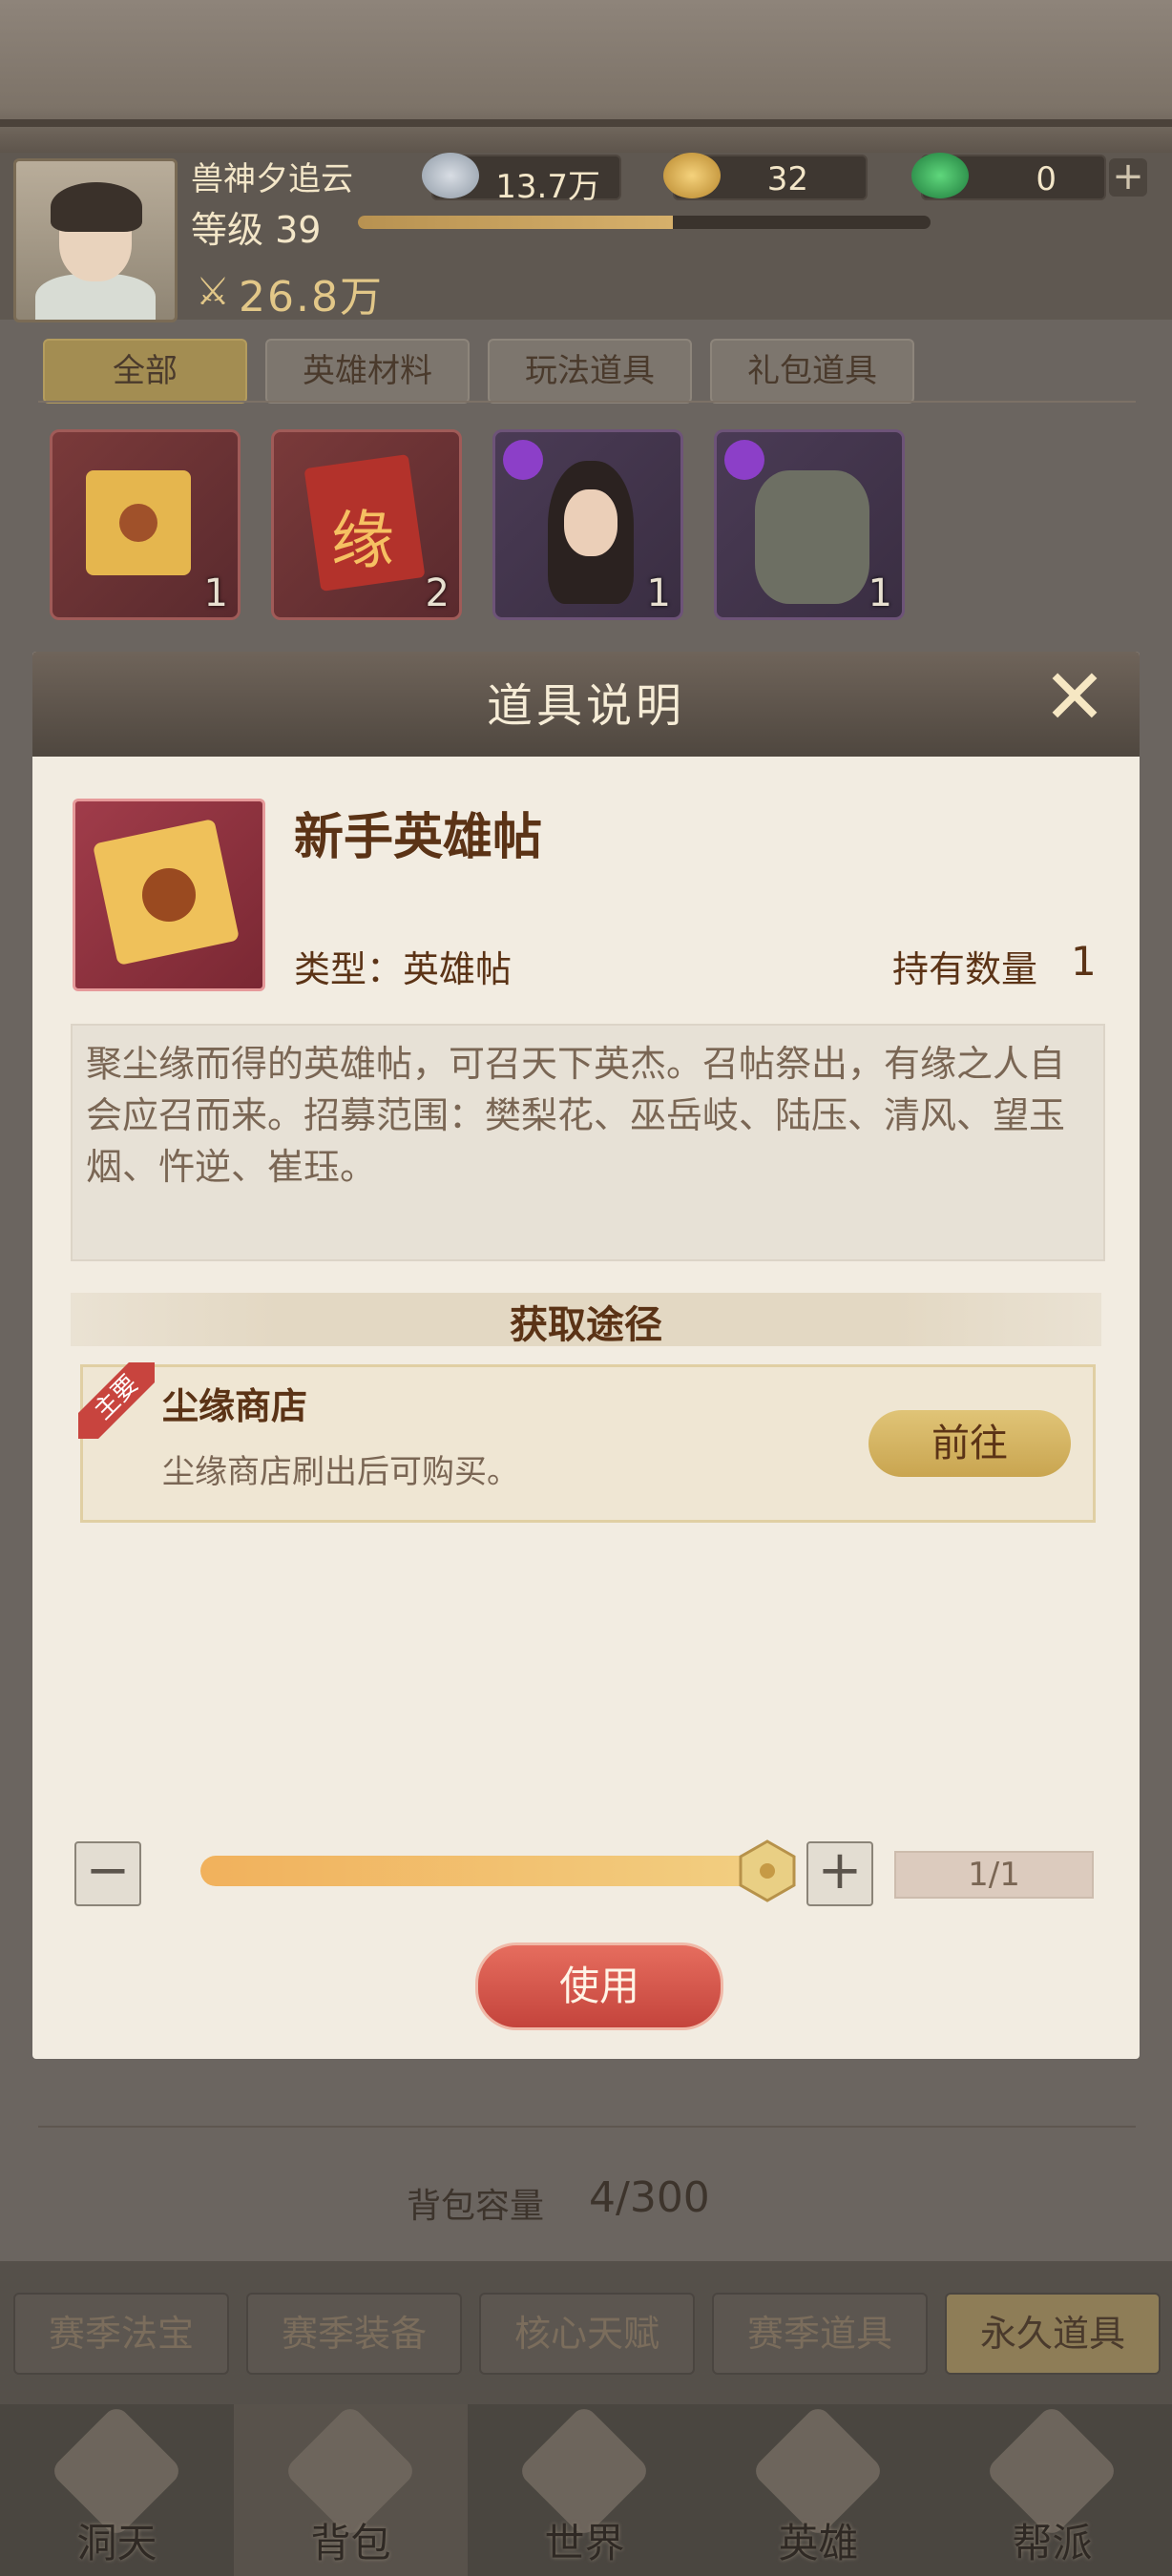 The width and height of the screenshot is (1172, 2576). I want to click on category-season-equipment: 赛季装备, so click(354, 2334).